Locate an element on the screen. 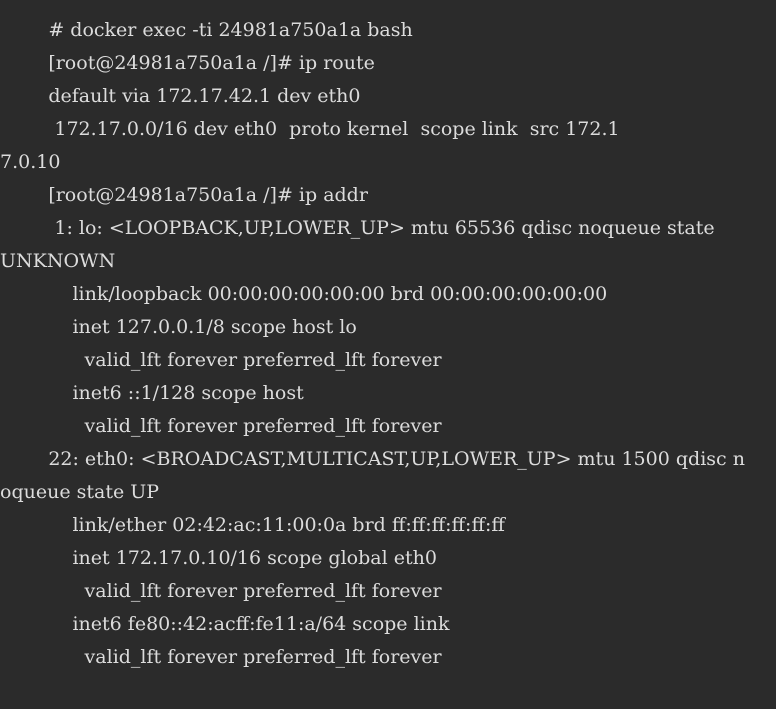 Image resolution: width=776 pixels, height=709 pixels. terminal-line: oqueue state UP is located at coordinates (80, 492).